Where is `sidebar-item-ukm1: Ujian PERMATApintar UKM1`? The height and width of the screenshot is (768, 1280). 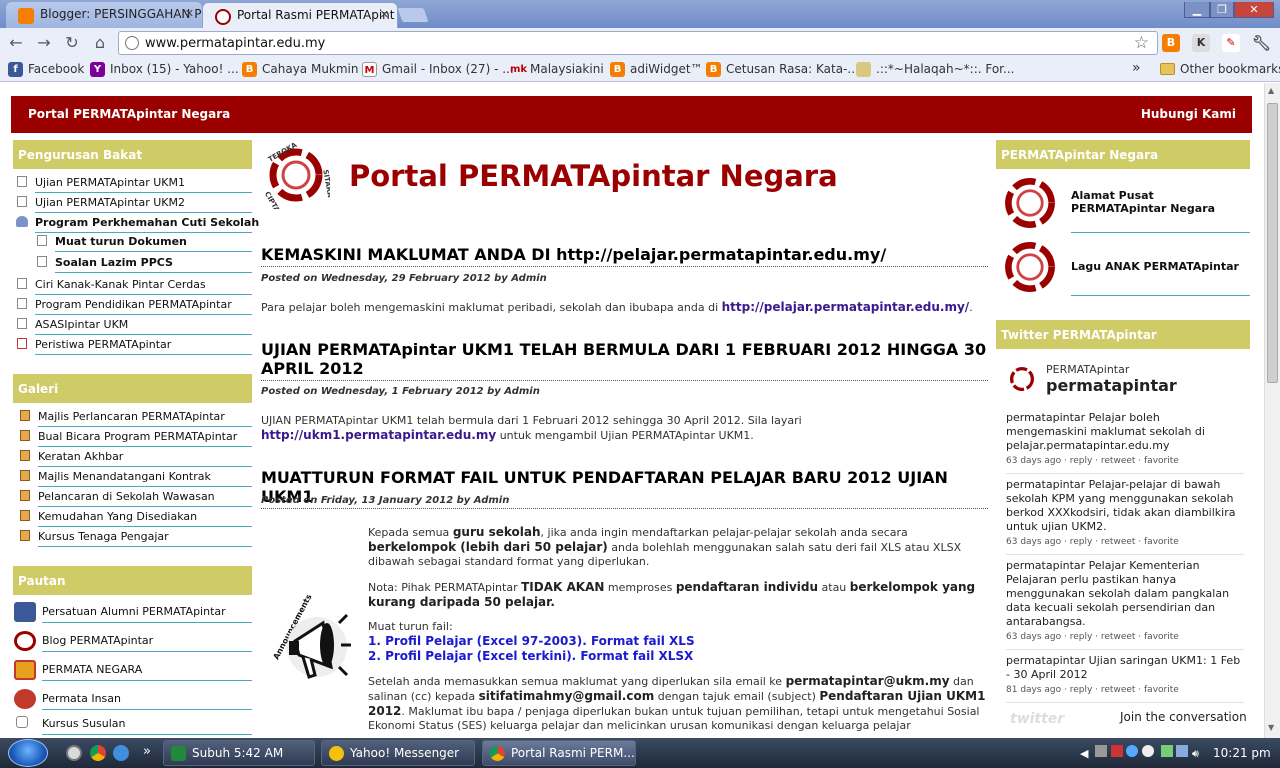 sidebar-item-ukm1: Ujian PERMATApintar UKM1 is located at coordinates (134, 183).